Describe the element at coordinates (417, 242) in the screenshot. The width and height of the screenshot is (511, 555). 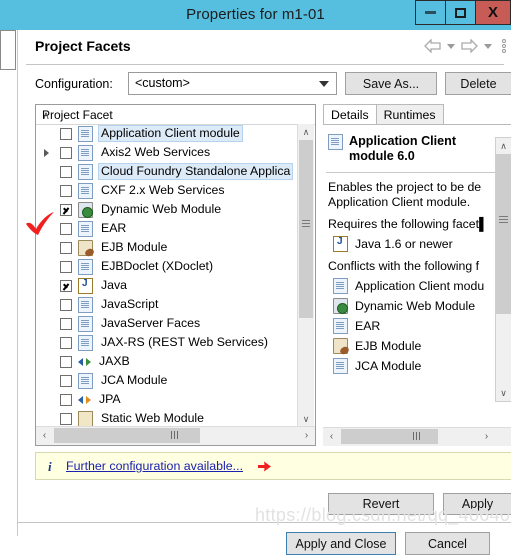
I see `details-requires-list: Java 1.6 or newer` at that location.